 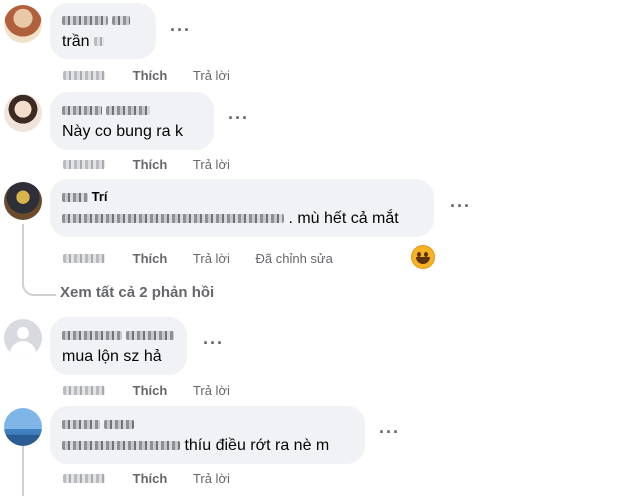 What do you see at coordinates (83, 42) in the screenshot?
I see `comment-text: trần` at bounding box center [83, 42].